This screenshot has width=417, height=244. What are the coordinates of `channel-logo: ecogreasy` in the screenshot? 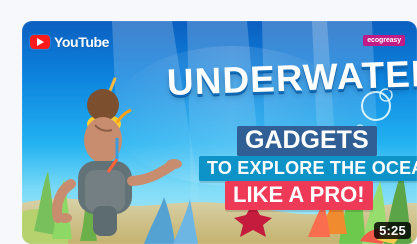 It's located at (384, 40).